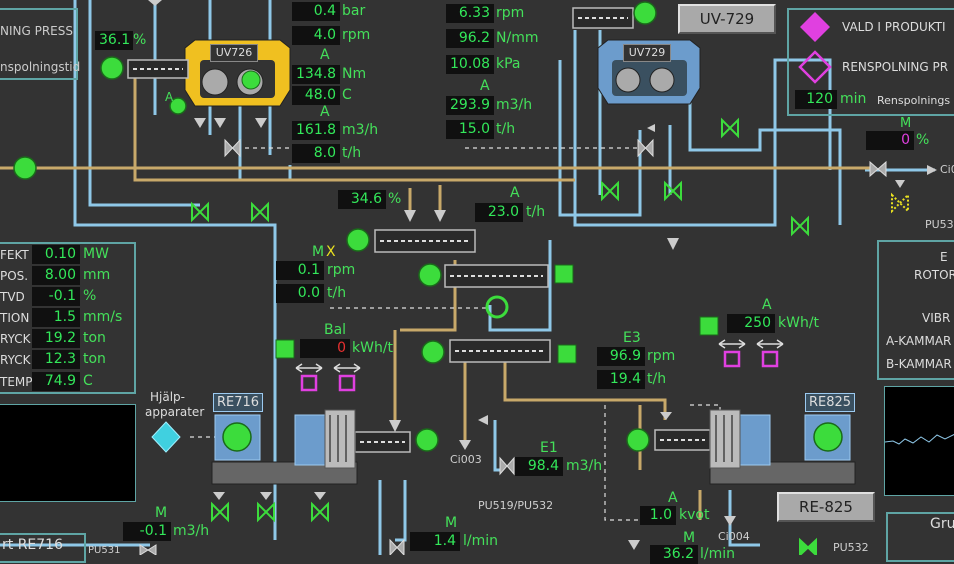 The height and width of the screenshot is (564, 954). Describe the element at coordinates (942, 524) in the screenshot. I see `gru-label: Gru` at that location.